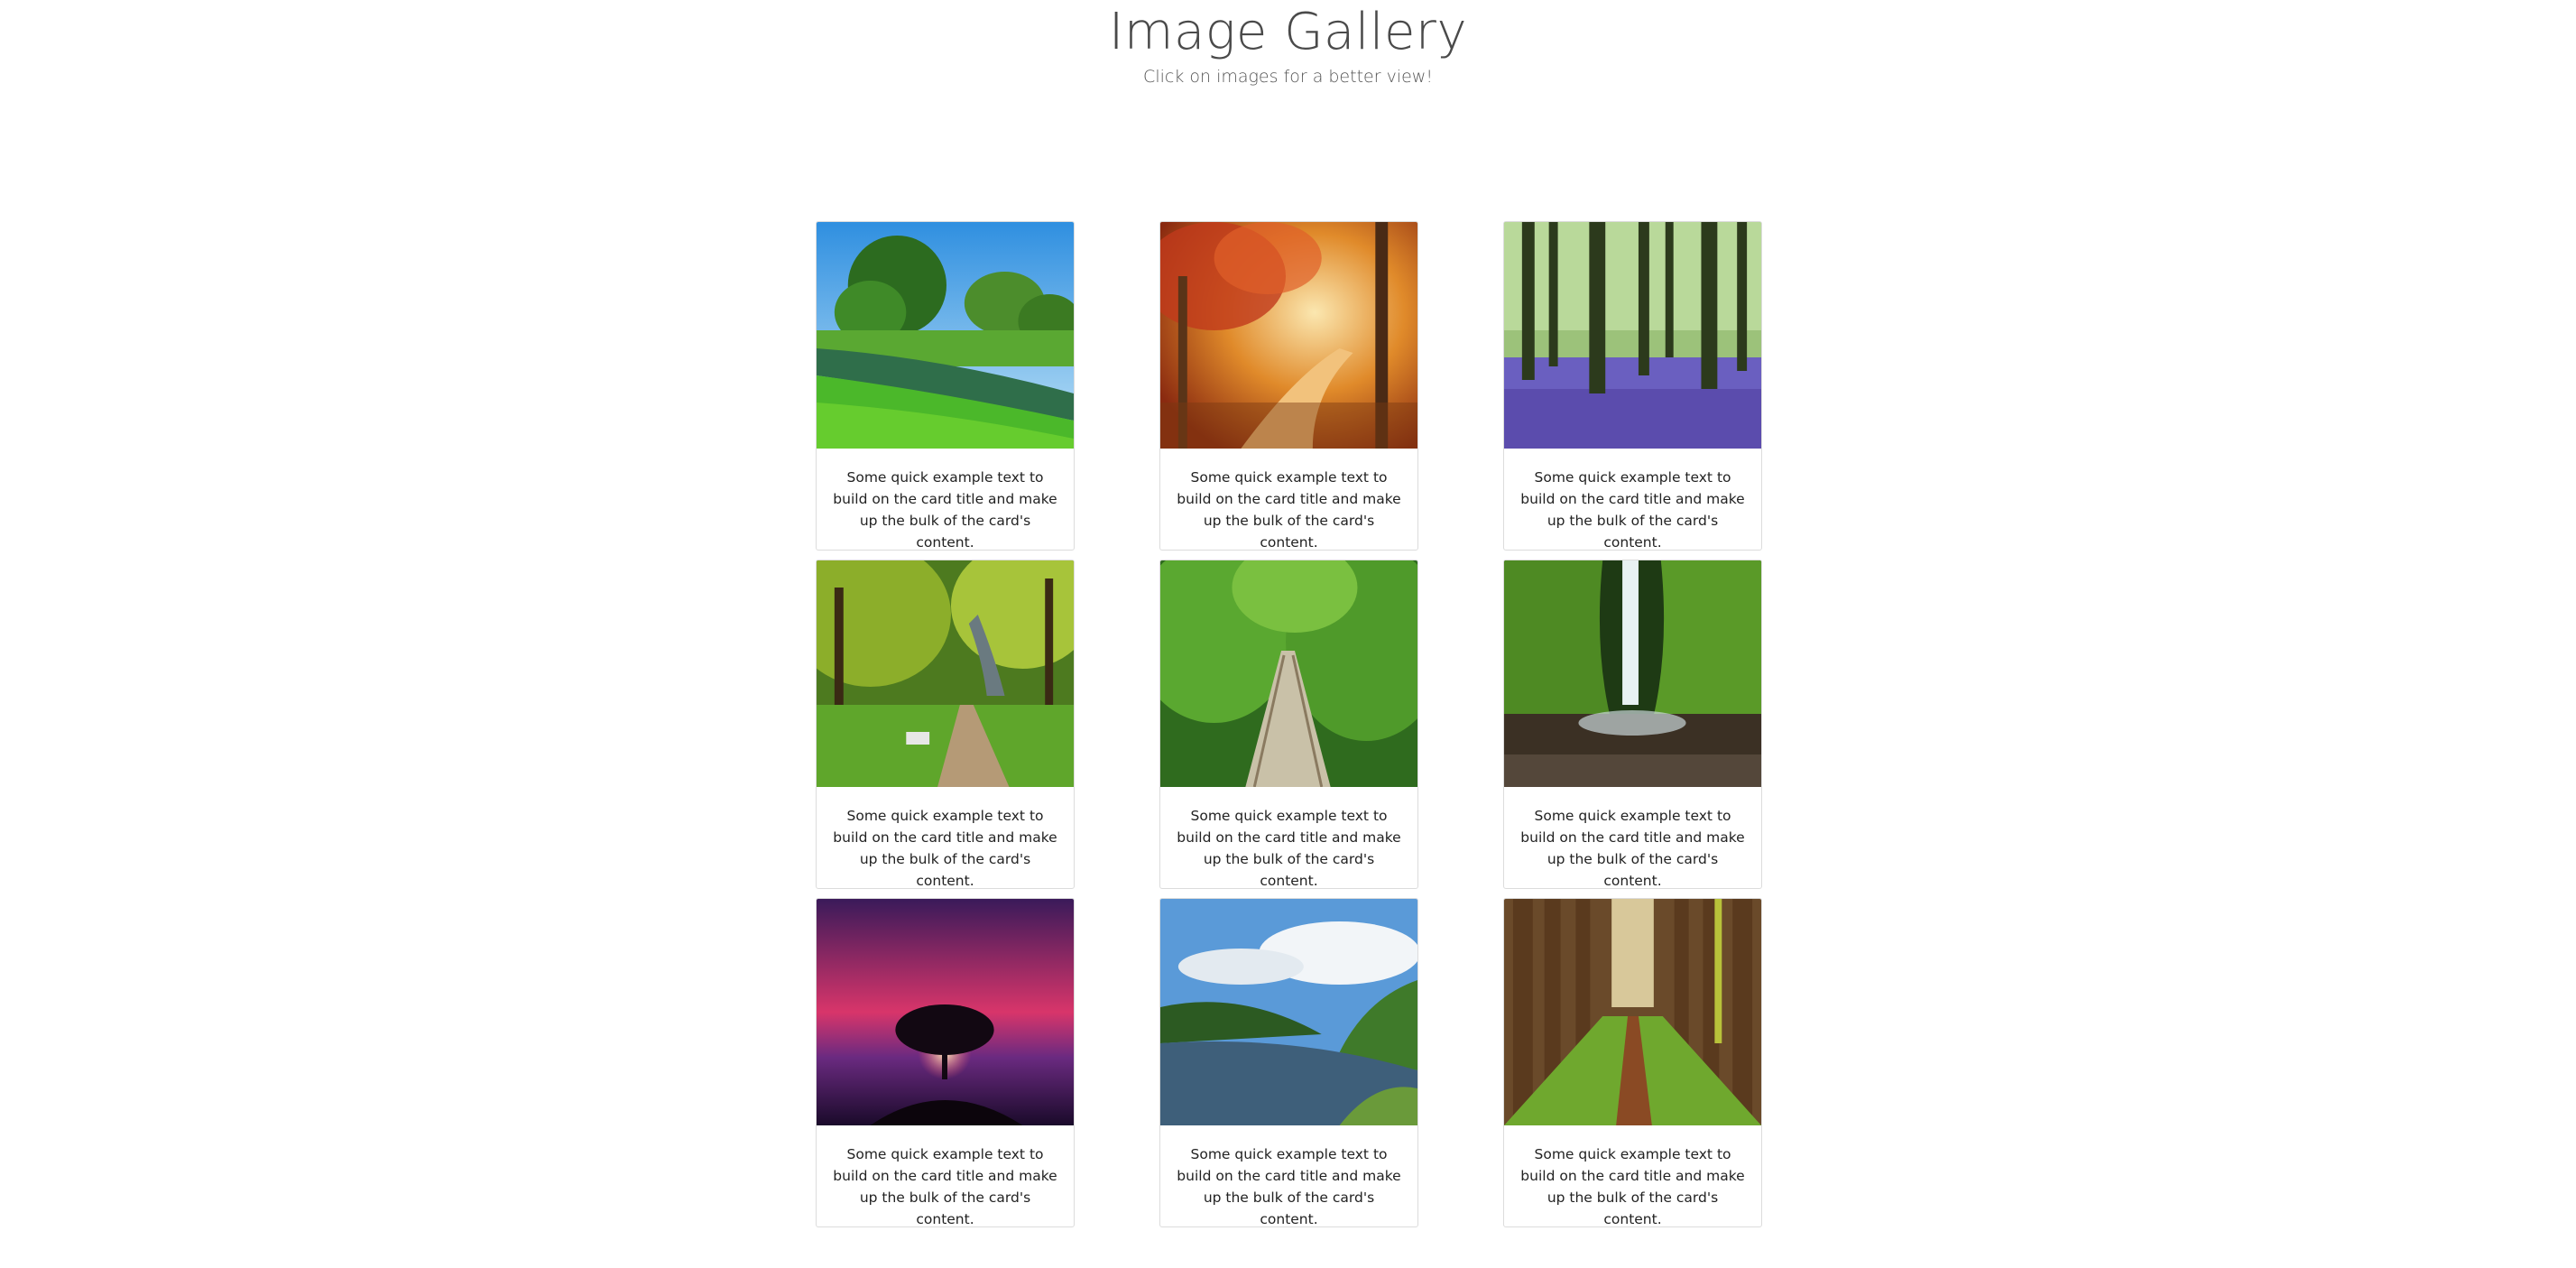 This screenshot has width=2576, height=1268. What do you see at coordinates (1632, 1012) in the screenshot?
I see `tree-lined-path-image` at bounding box center [1632, 1012].